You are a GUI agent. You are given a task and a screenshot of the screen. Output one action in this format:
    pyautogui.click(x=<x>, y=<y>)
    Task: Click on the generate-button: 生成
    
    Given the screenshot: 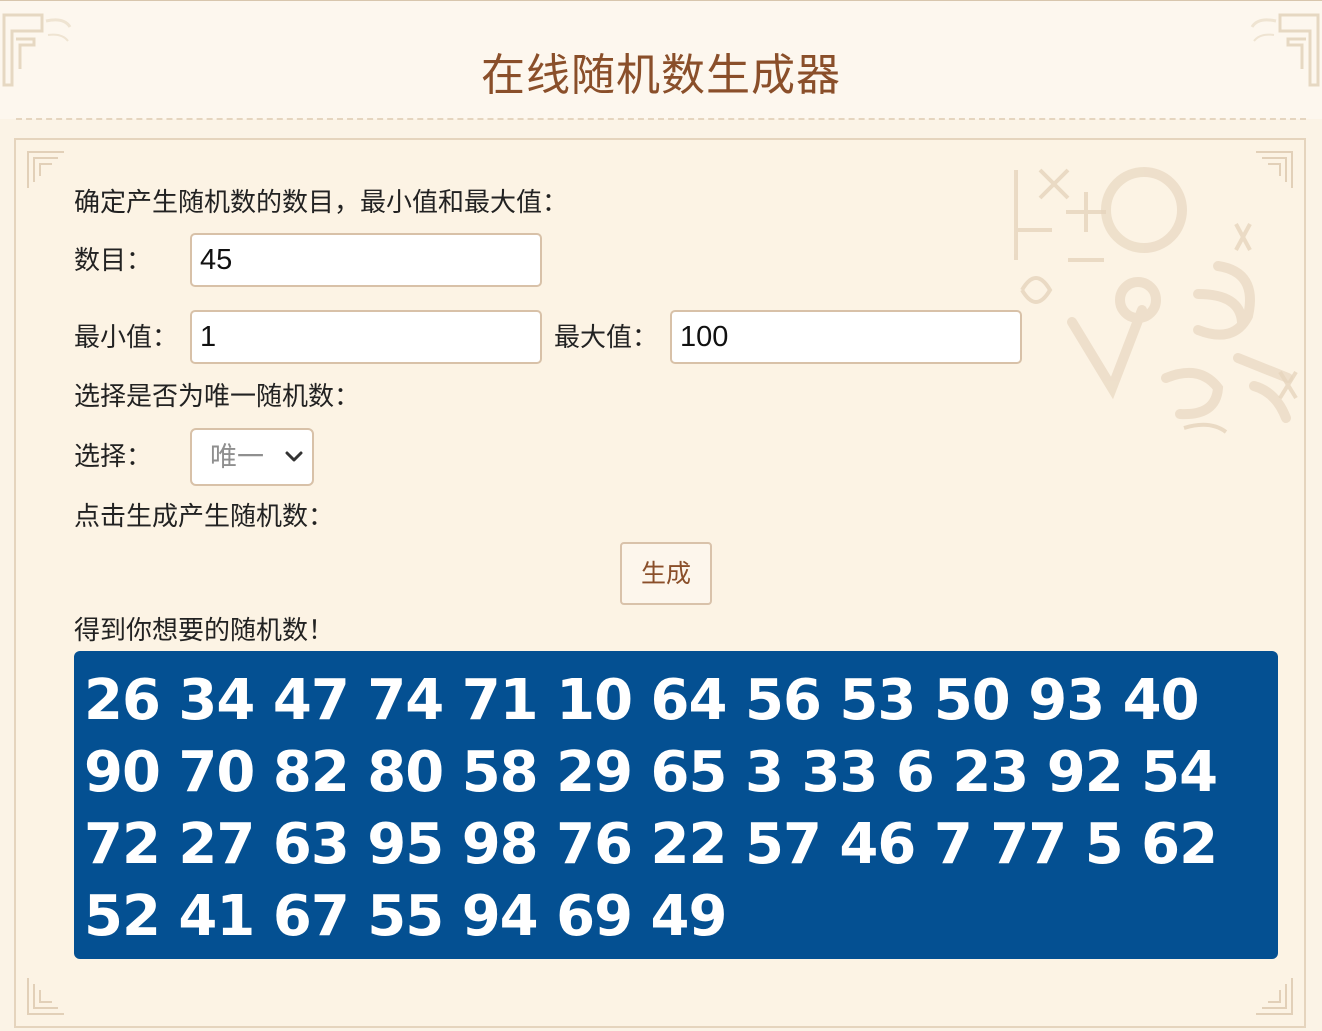 What is the action you would take?
    pyautogui.click(x=666, y=573)
    